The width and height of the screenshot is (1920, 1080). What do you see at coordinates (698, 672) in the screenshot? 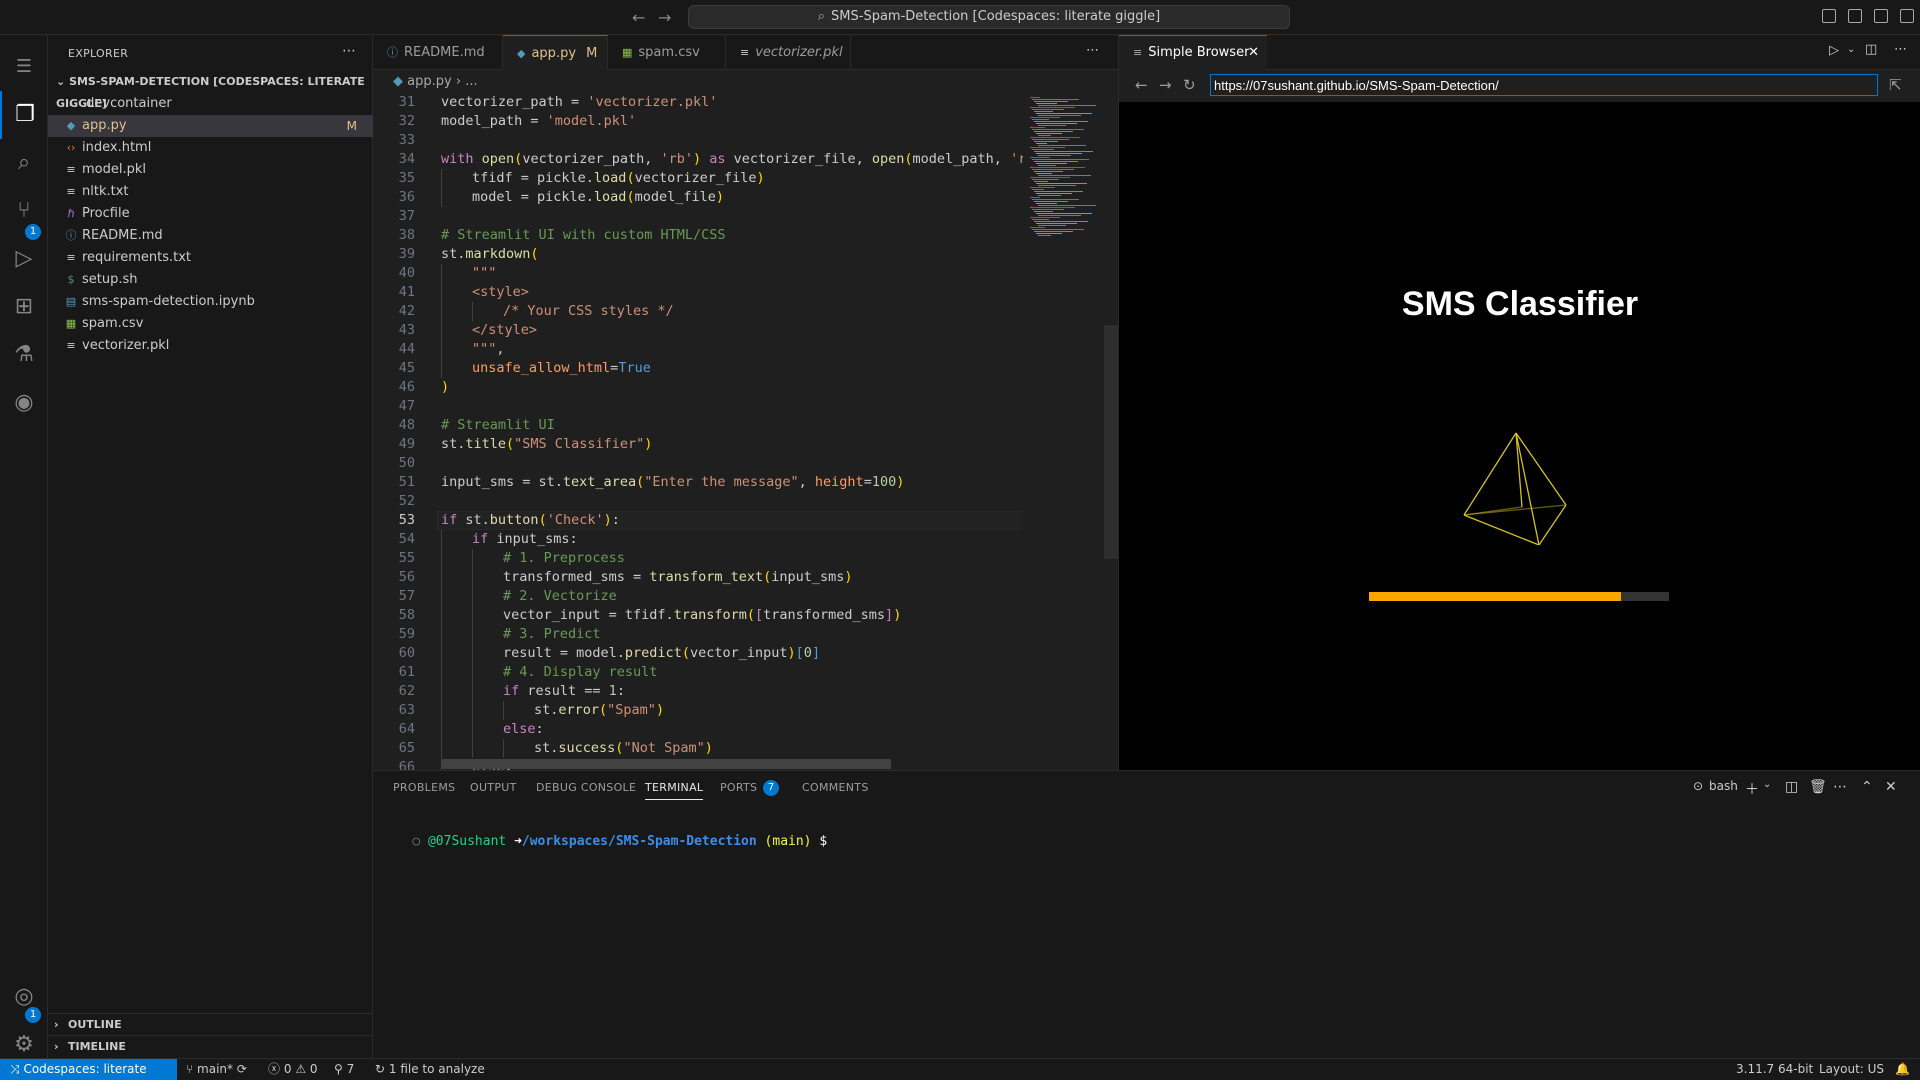
I see `code-line: 61 # 4. Display result` at bounding box center [698, 672].